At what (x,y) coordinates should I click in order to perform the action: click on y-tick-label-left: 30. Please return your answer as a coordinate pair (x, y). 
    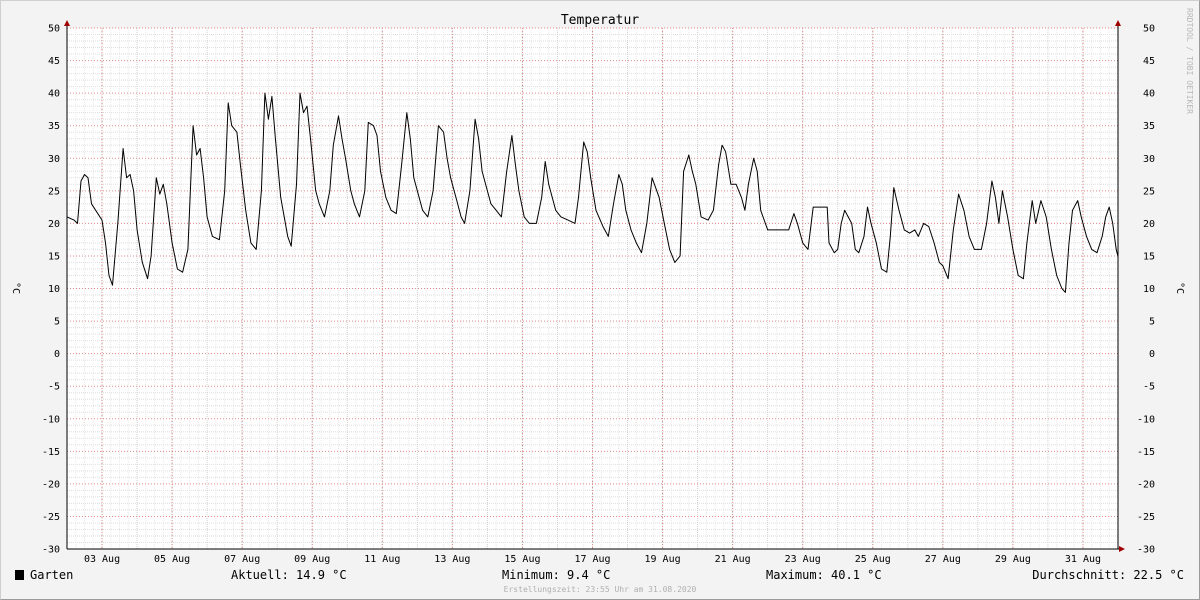
    Looking at the image, I should click on (54, 159).